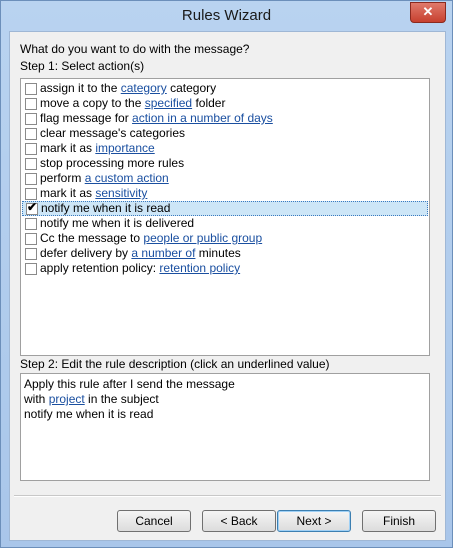 This screenshot has width=453, height=548. What do you see at coordinates (36, 399) in the screenshot?
I see `text-fragment: with` at bounding box center [36, 399].